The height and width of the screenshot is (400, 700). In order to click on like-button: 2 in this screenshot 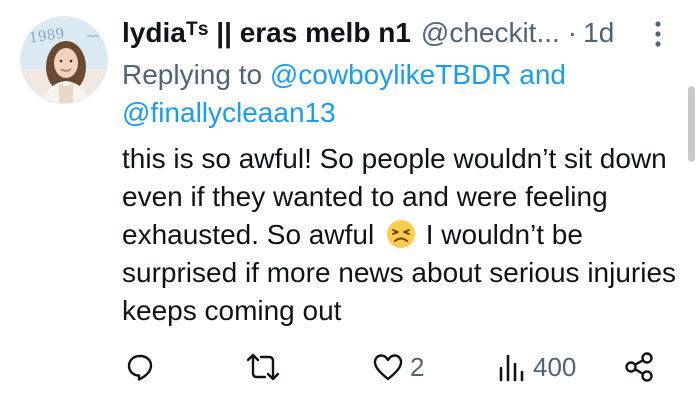, I will do `click(398, 367)`.